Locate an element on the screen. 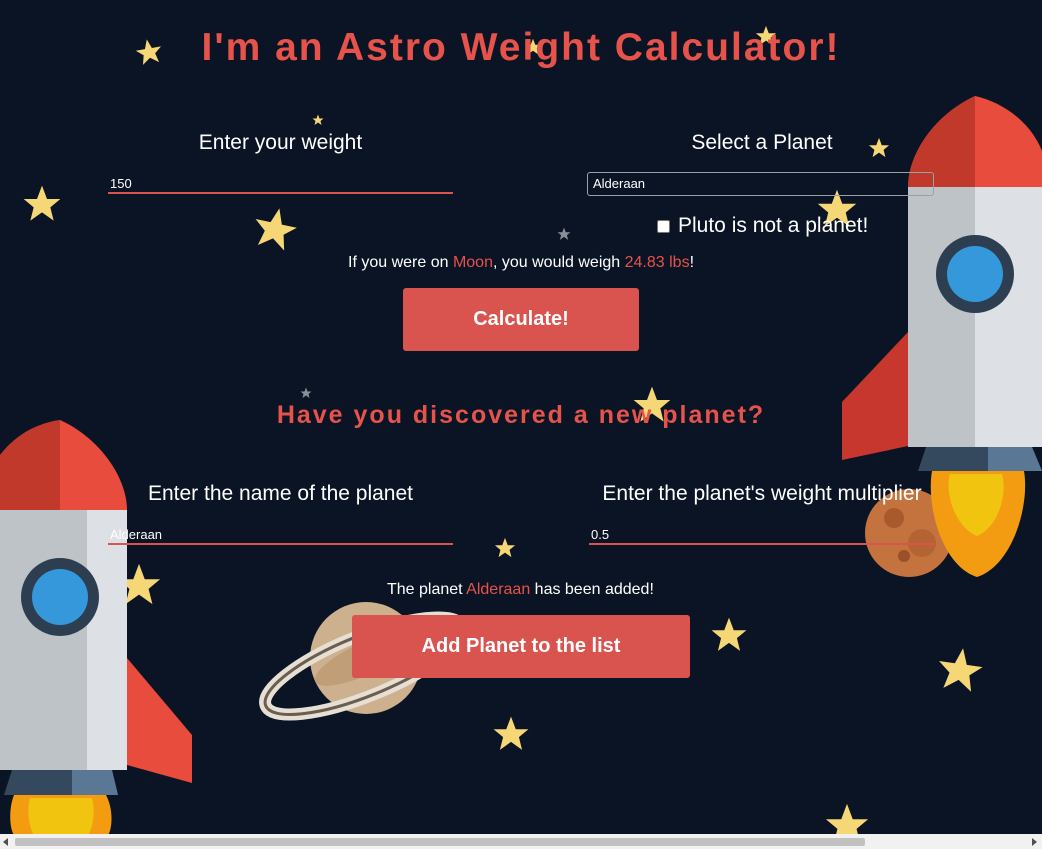 Image resolution: width=1042 pixels, height=849 pixels. pluto-checkbox-row: Pluto is not a planet! is located at coordinates (762, 226).